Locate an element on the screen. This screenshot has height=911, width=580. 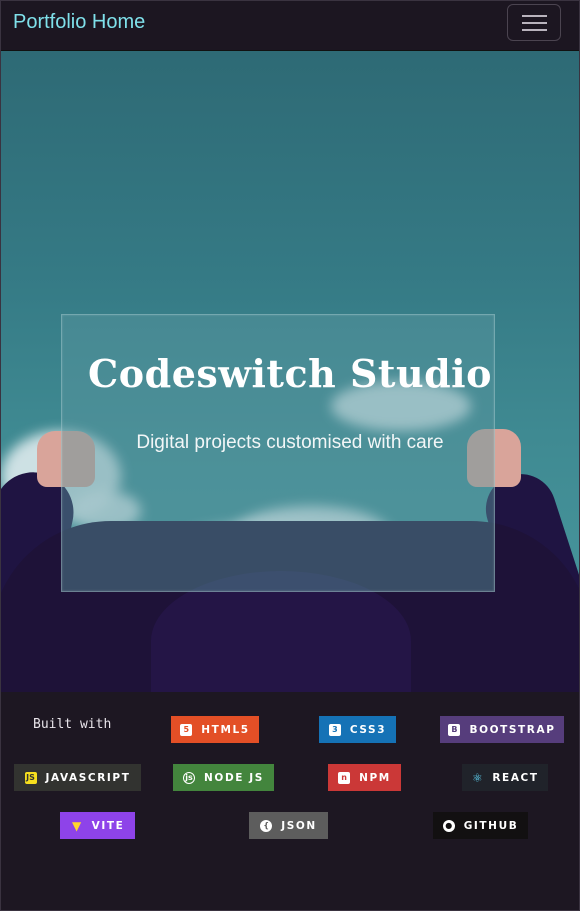
react-icon: ⚛ is located at coordinates (477, 777).